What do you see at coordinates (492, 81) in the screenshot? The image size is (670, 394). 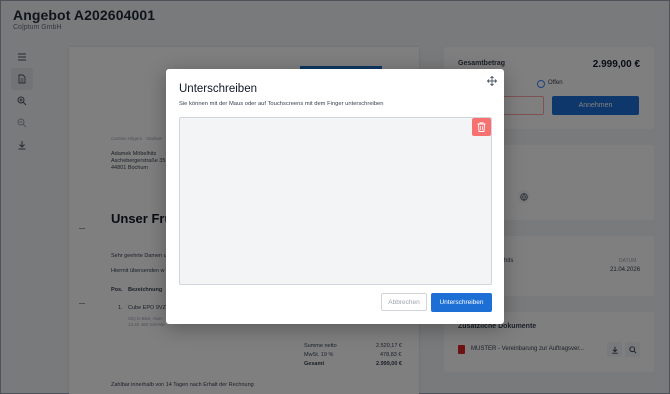 I see `move-icon` at bounding box center [492, 81].